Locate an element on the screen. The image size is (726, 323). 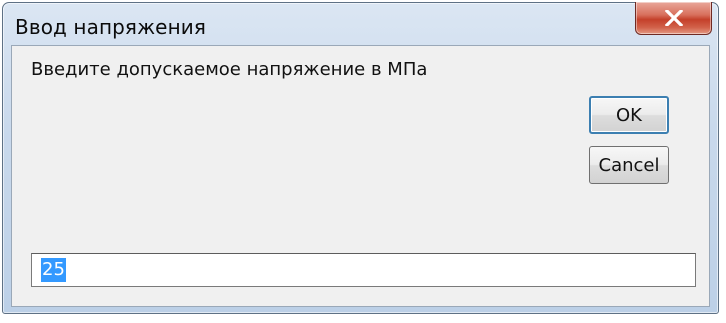
close-button is located at coordinates (673, 18).